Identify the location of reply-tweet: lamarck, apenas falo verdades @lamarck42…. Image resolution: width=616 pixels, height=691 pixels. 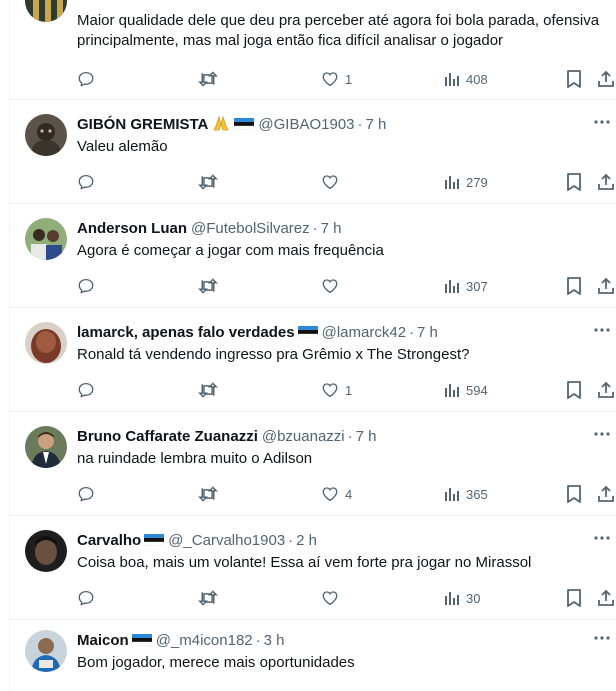
(312, 360).